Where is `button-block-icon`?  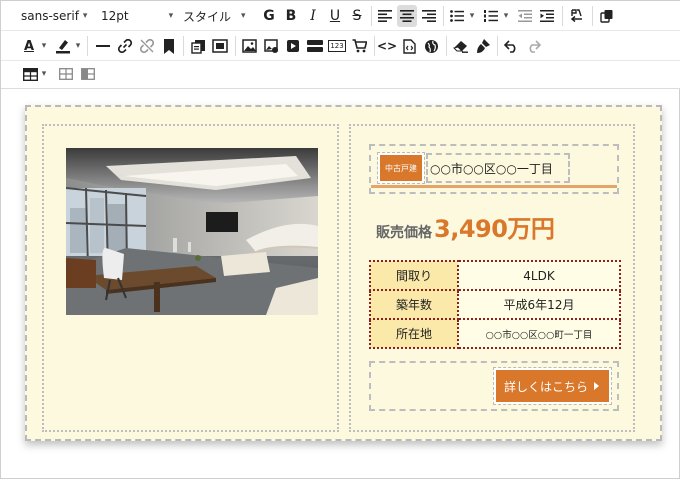
button-block-icon is located at coordinates (315, 46).